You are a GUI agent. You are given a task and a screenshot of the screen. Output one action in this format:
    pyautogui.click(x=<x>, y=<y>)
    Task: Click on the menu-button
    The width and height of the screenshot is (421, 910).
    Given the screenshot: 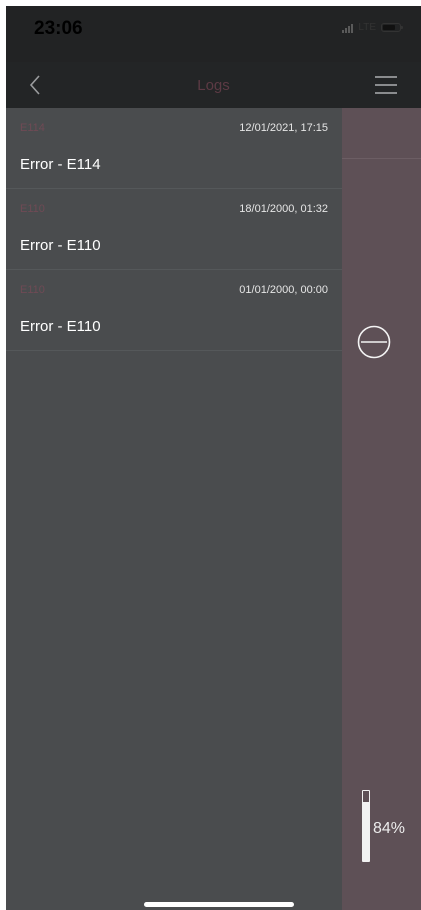 What is the action you would take?
    pyautogui.click(x=387, y=85)
    